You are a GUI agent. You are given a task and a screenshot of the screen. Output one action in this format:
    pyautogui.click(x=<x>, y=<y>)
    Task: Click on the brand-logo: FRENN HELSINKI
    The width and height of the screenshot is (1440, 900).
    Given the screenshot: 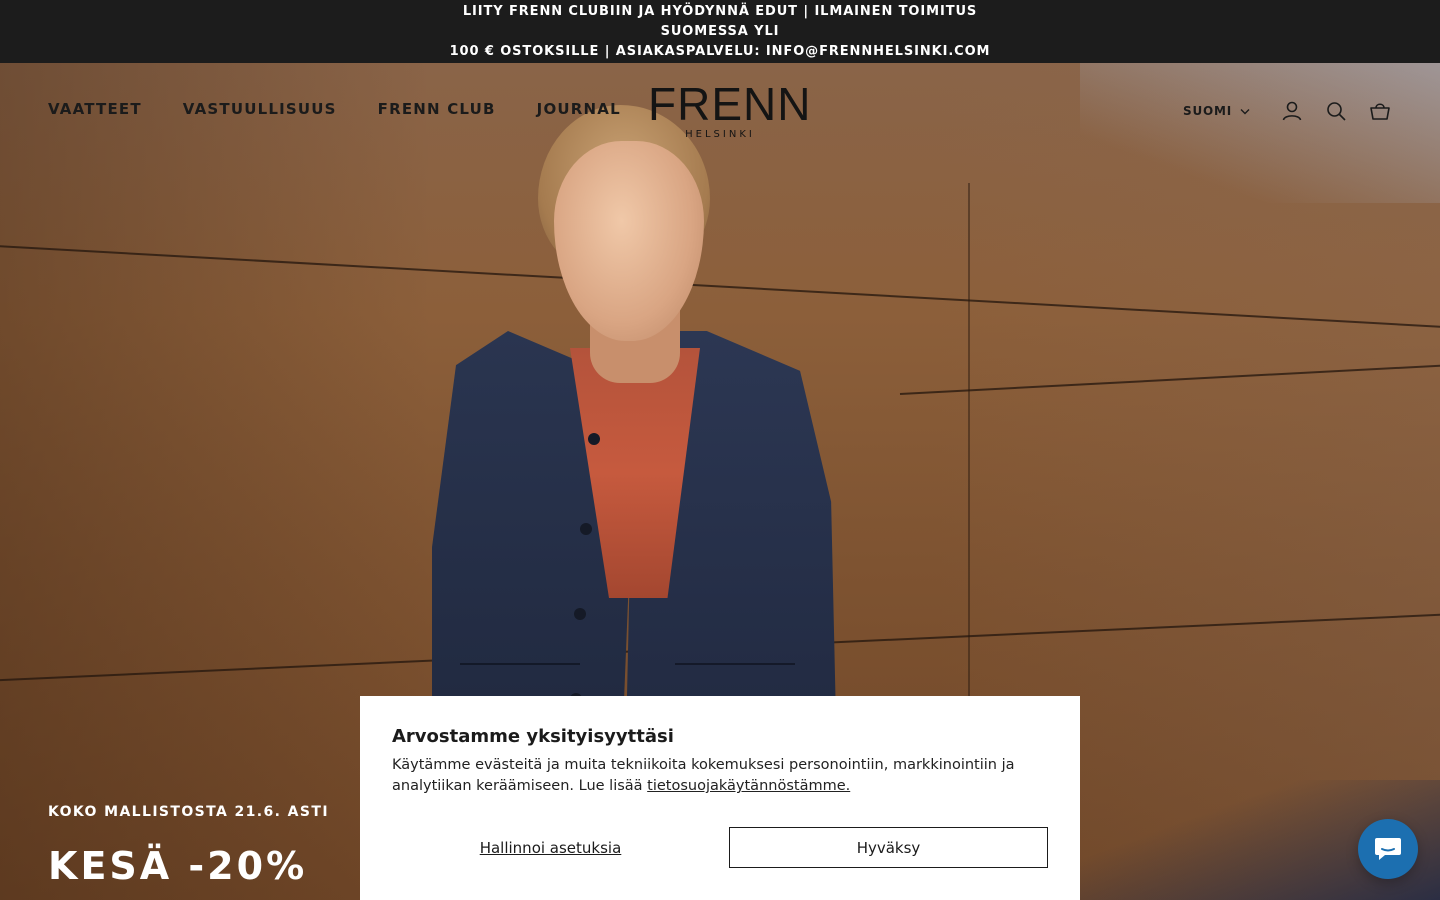 What is the action you would take?
    pyautogui.click(x=730, y=110)
    